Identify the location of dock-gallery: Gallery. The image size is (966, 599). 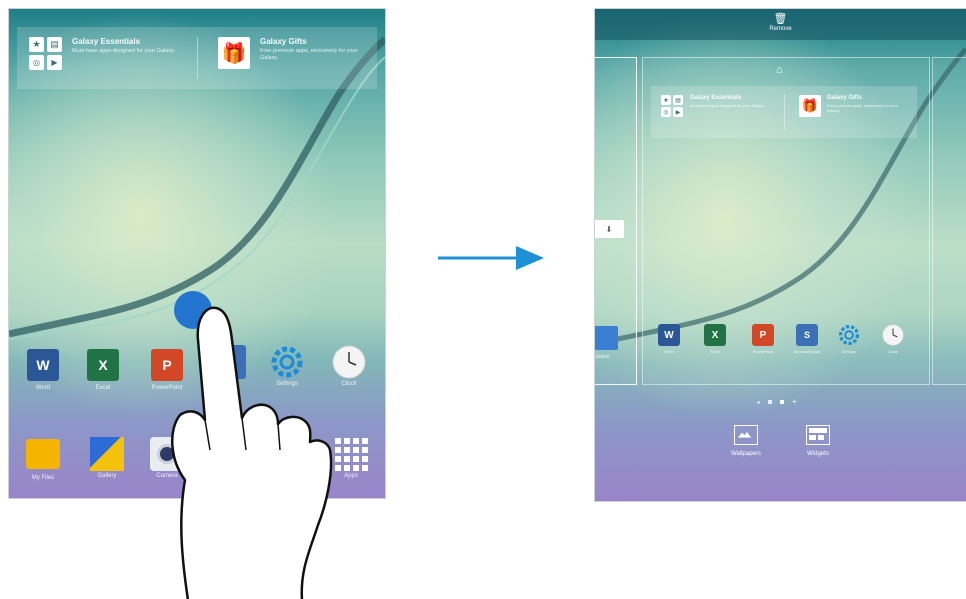
(107, 458).